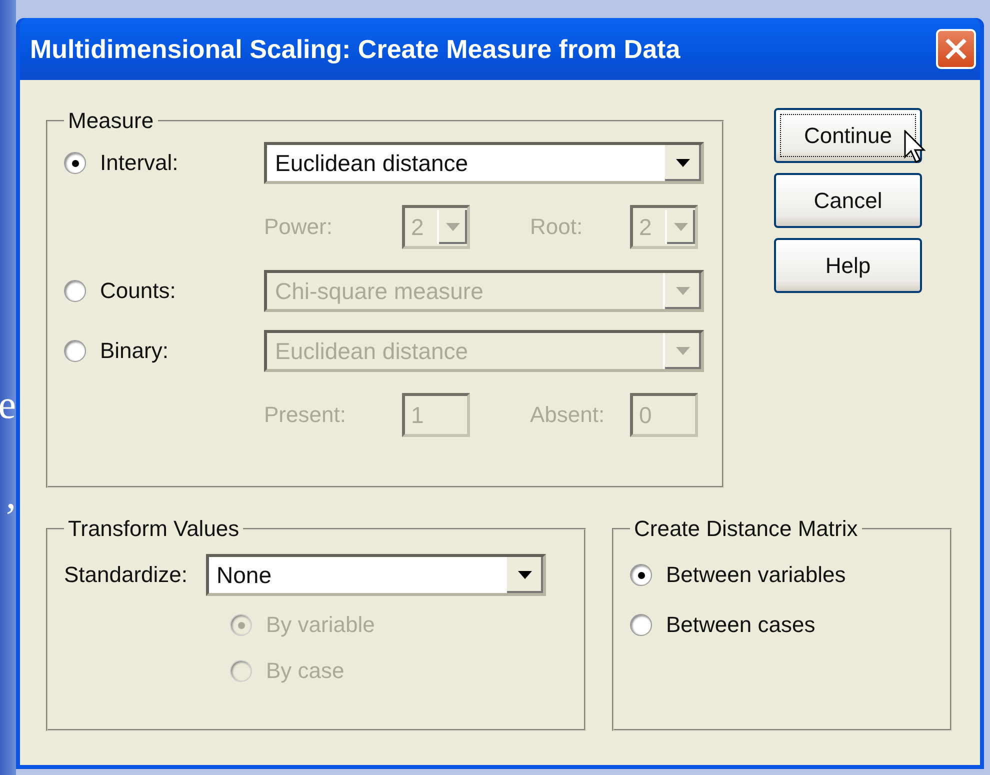  Describe the element at coordinates (299, 227) in the screenshot. I see `field-label: Power:` at that location.